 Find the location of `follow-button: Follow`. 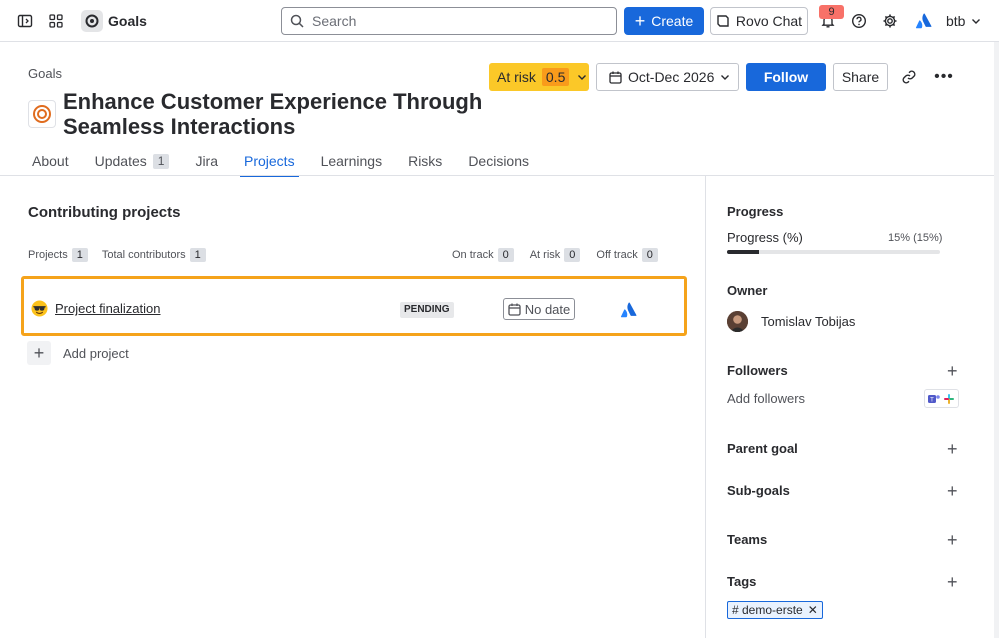

follow-button: Follow is located at coordinates (786, 77).